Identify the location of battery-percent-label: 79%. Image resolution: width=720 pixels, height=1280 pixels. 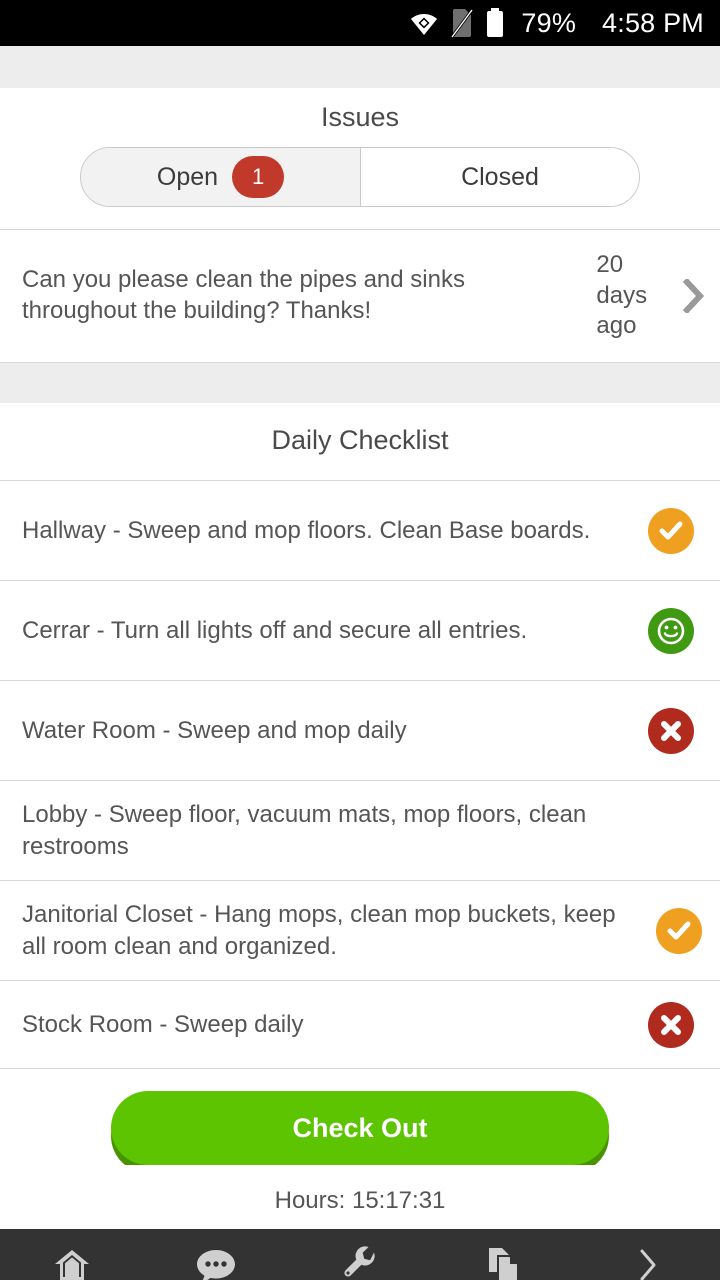
(549, 22).